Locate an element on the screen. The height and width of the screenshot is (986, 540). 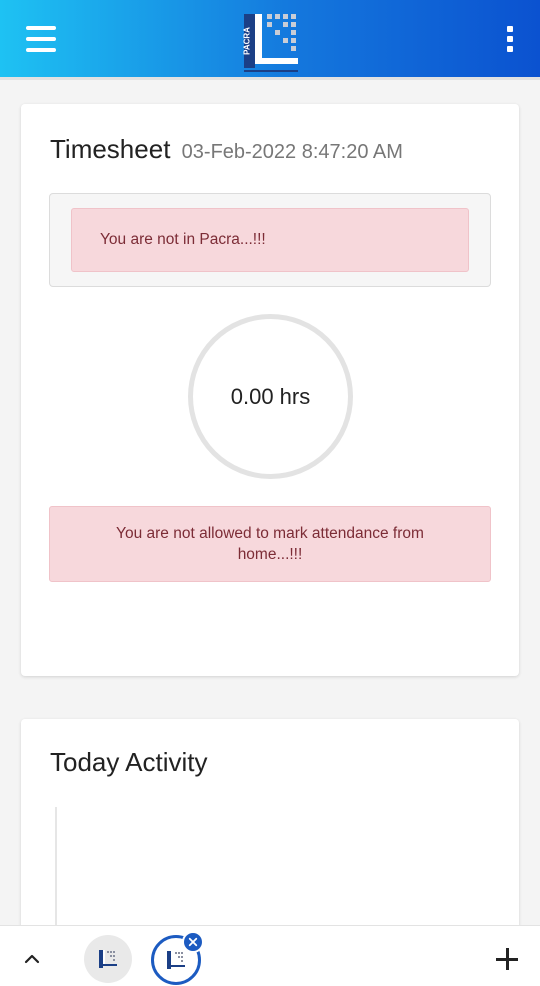
more-vertical-icon is located at coordinates (510, 39).